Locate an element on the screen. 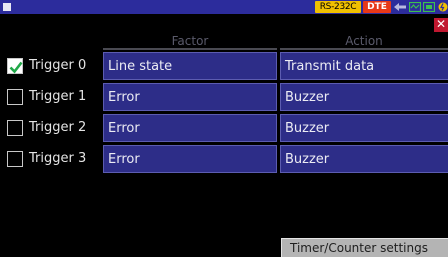 Image resolution: width=448 pixels, height=257 pixels. trigger-row-1: Trigger 1 Error Buzzer is located at coordinates (224, 97).